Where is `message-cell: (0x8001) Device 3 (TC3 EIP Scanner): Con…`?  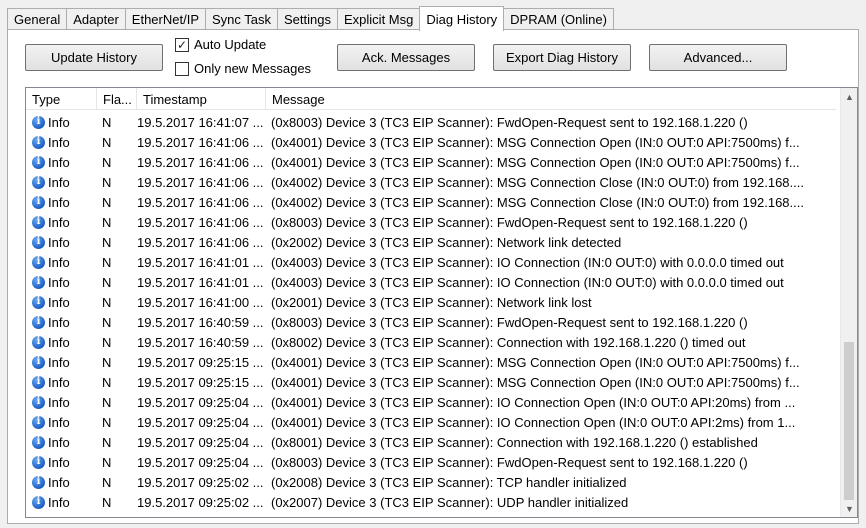
message-cell: (0x8001) Device 3 (TC3 EIP Scanner): Con… is located at coordinates (514, 442).